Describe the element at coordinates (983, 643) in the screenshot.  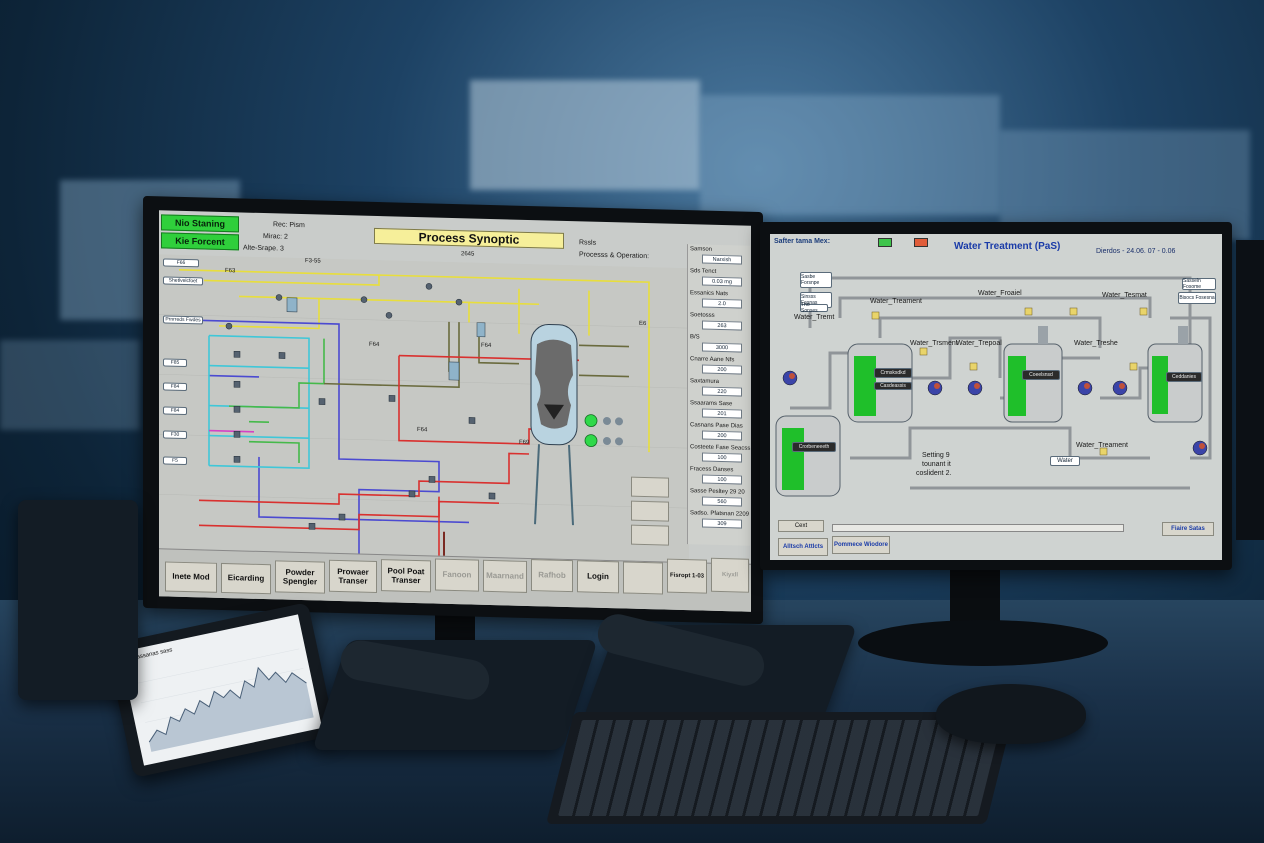
I see `right-monitor-base` at that location.